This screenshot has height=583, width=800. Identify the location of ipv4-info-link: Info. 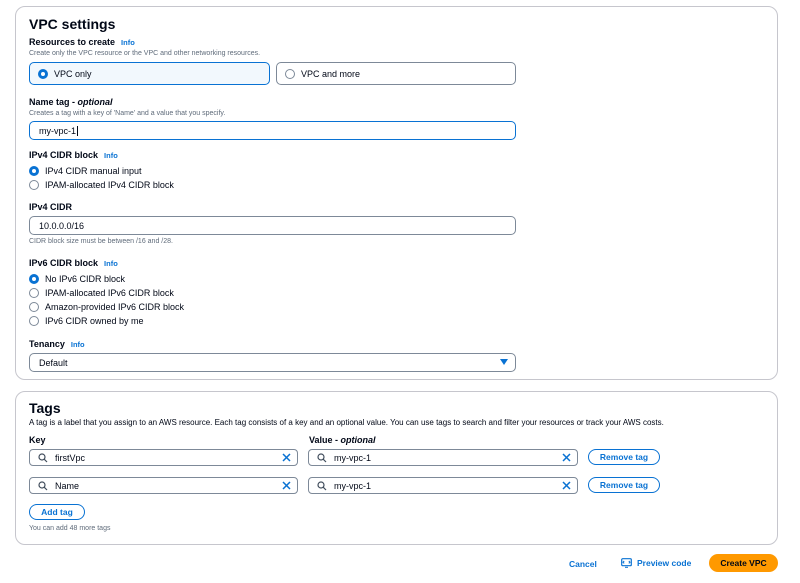
(111, 155).